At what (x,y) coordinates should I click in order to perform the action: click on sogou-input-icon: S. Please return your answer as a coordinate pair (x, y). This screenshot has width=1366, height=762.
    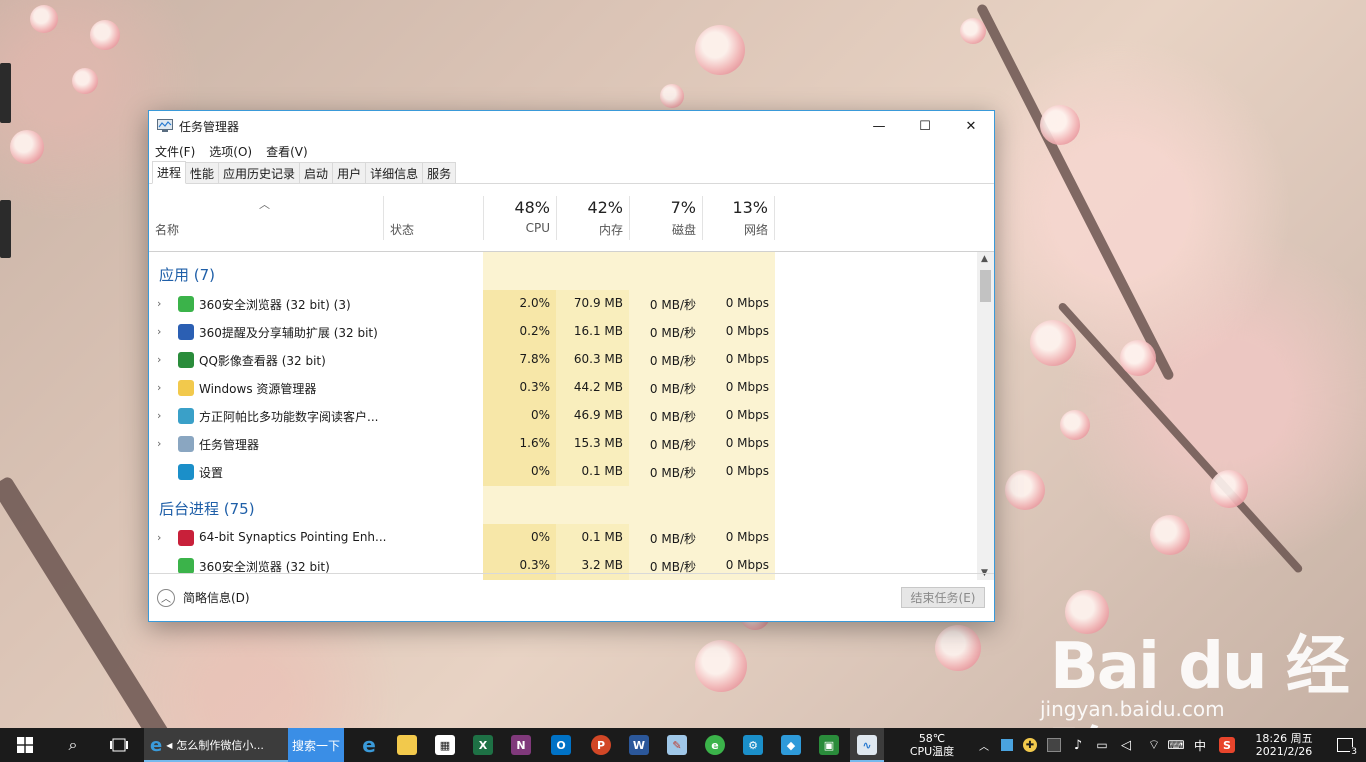
    Looking at the image, I should click on (1227, 745).